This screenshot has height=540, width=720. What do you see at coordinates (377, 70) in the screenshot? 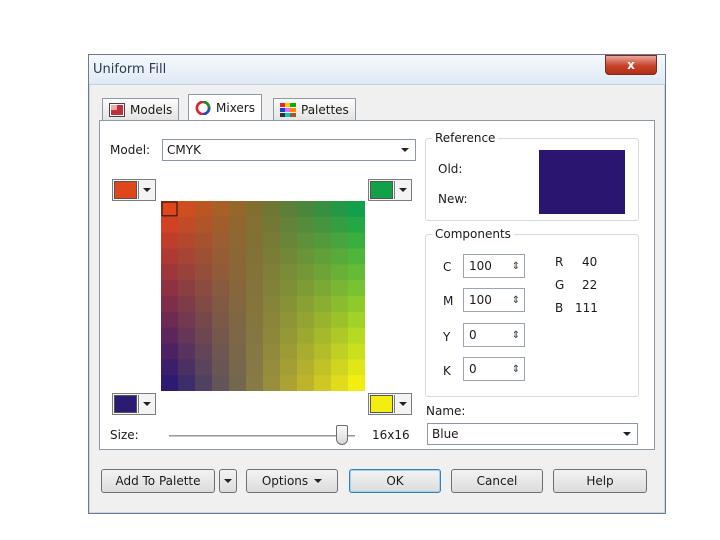
I see `title-bar: Uniform Fill x` at bounding box center [377, 70].